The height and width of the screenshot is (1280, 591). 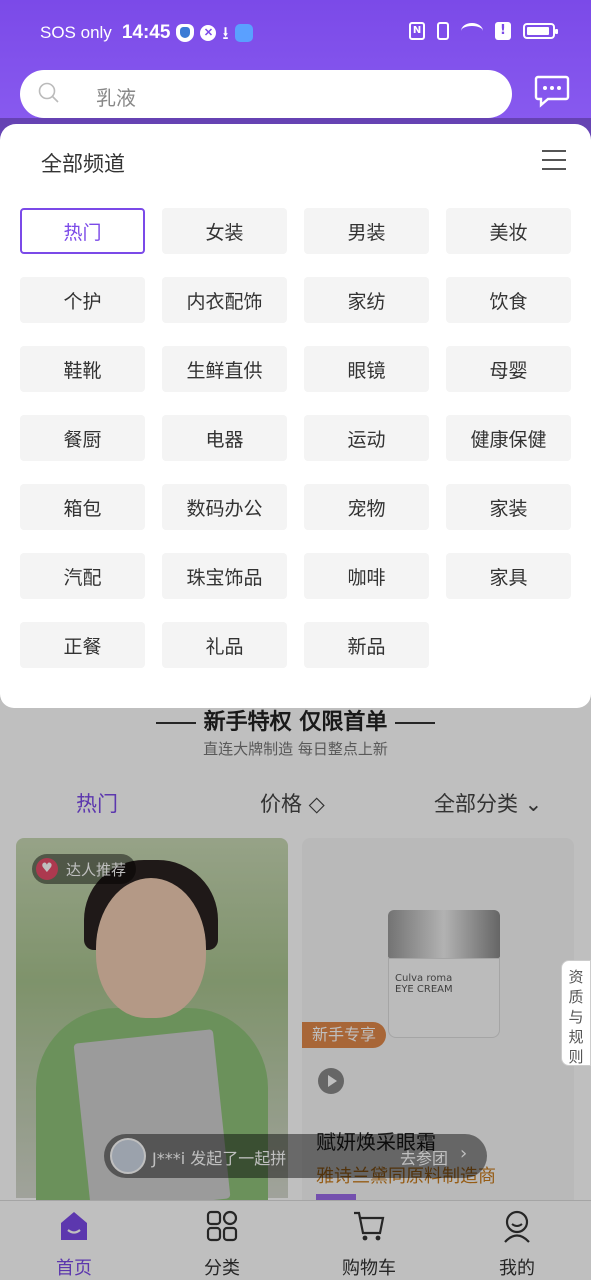 What do you see at coordinates (472, 31) in the screenshot?
I see `wifi-icon` at bounding box center [472, 31].